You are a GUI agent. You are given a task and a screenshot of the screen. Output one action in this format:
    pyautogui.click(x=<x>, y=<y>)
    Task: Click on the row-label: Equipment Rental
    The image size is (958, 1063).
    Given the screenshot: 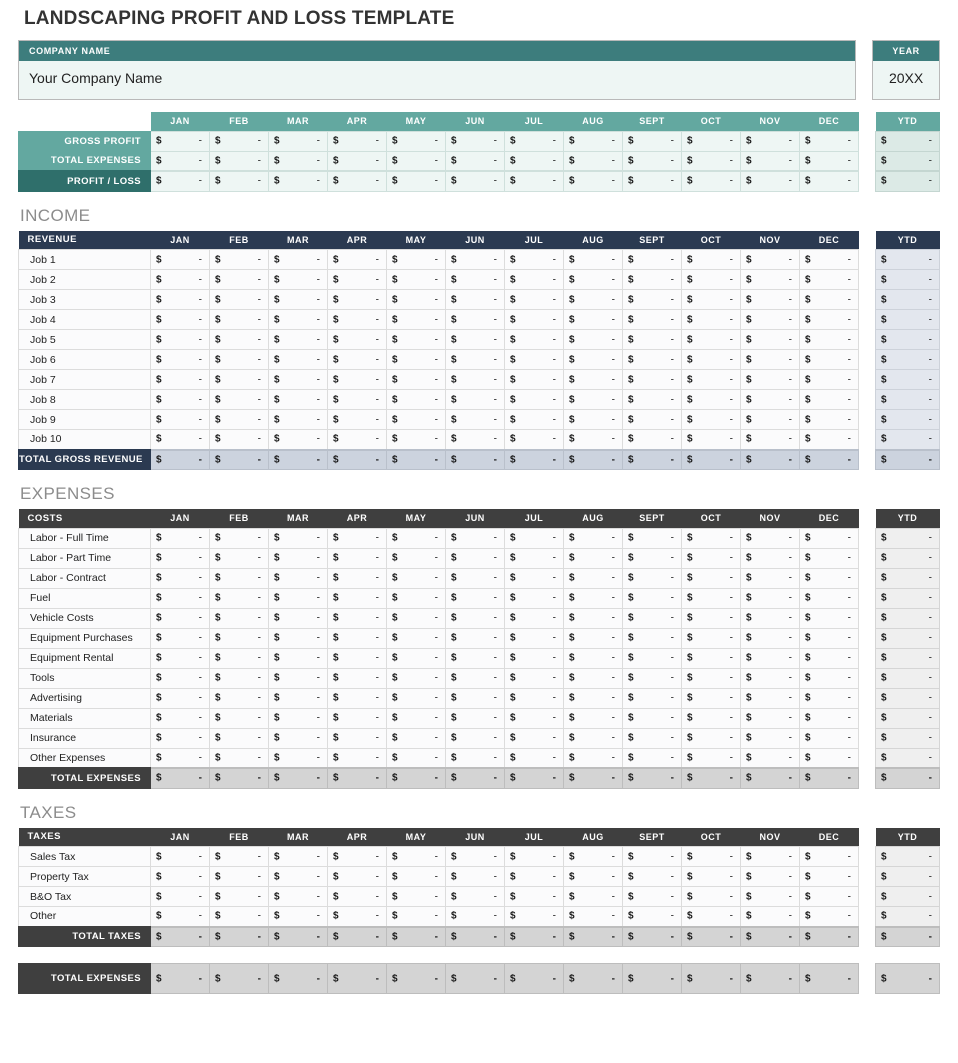 What is the action you would take?
    pyautogui.click(x=84, y=658)
    